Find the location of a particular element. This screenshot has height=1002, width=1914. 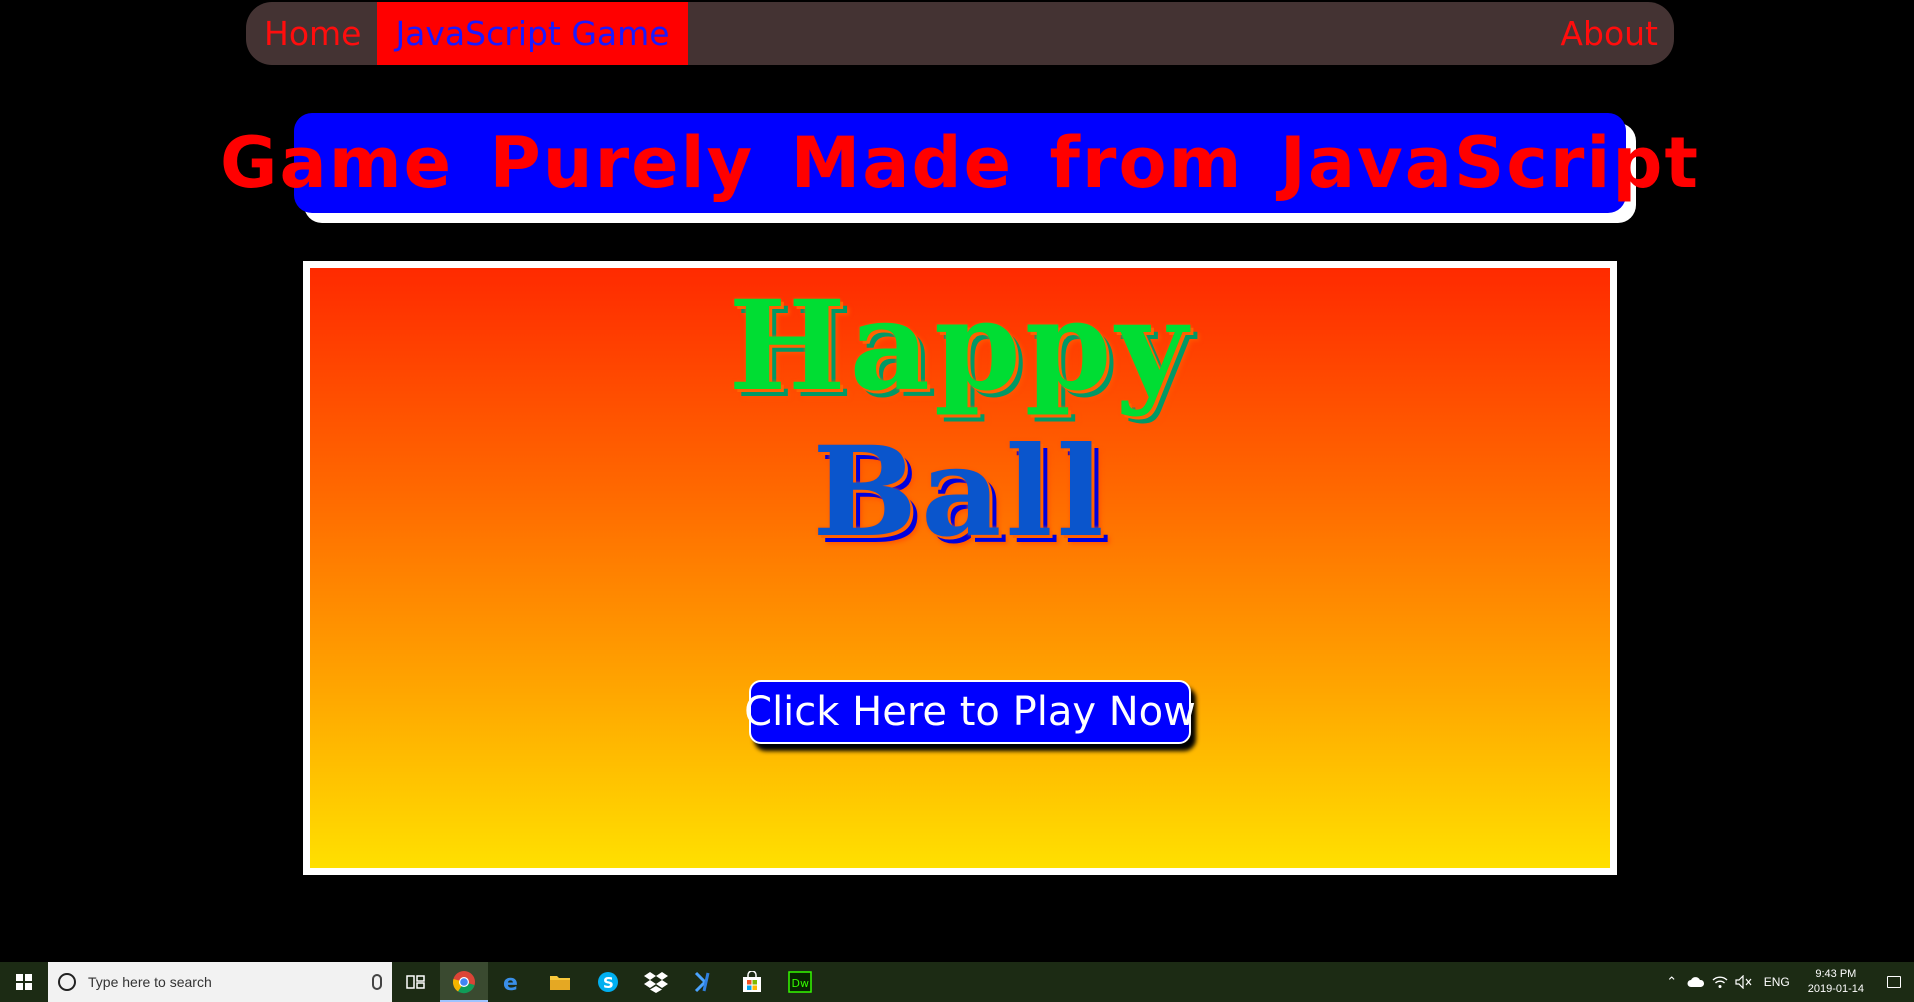

play-now-button: Click Here to Play Now is located at coordinates (970, 712).